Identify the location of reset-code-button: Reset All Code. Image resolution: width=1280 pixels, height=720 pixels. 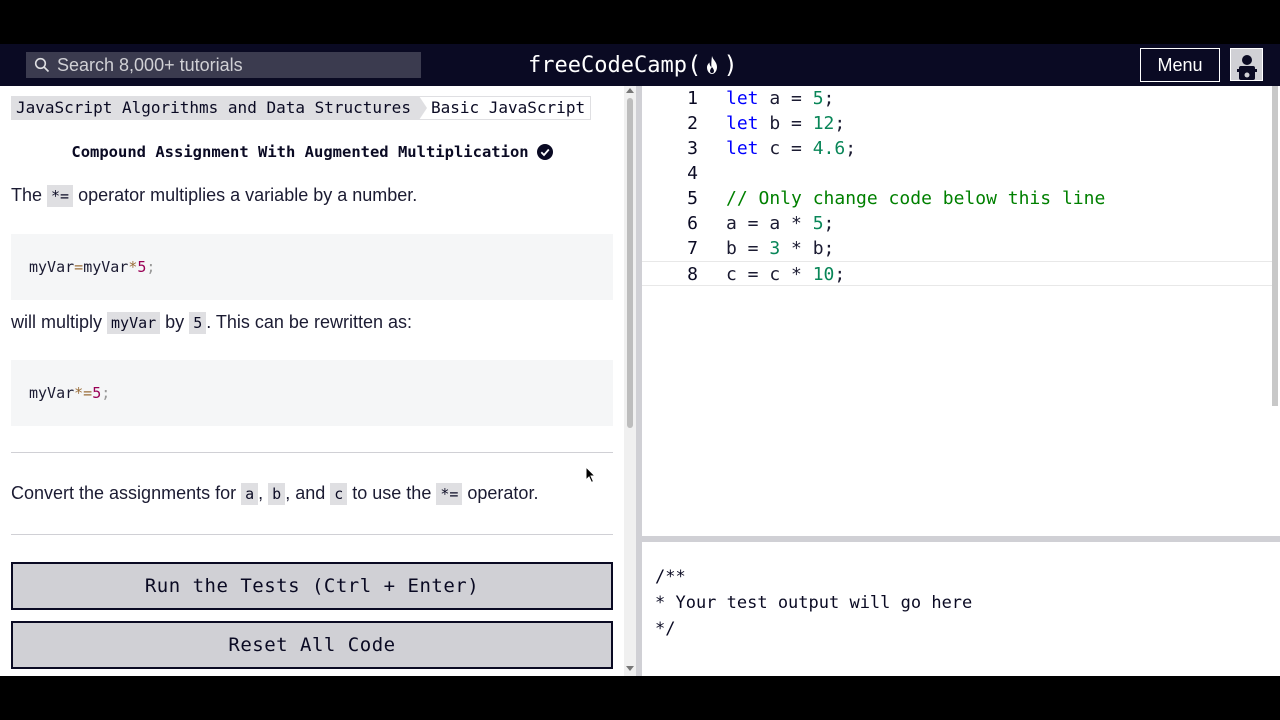
(312, 645).